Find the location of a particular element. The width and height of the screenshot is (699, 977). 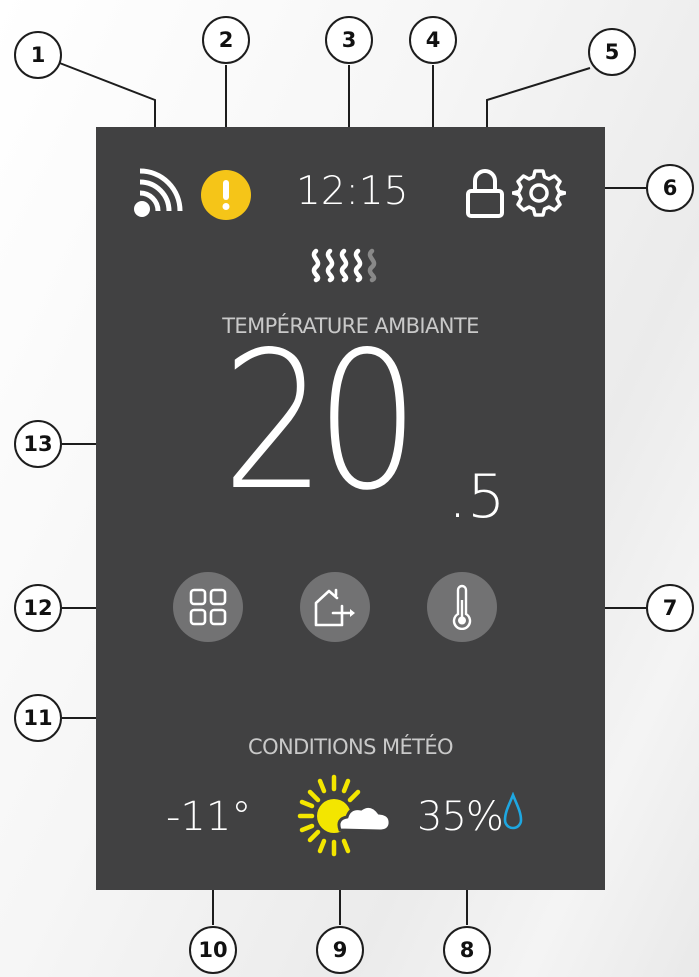

thermometer-icon is located at coordinates (462, 607).